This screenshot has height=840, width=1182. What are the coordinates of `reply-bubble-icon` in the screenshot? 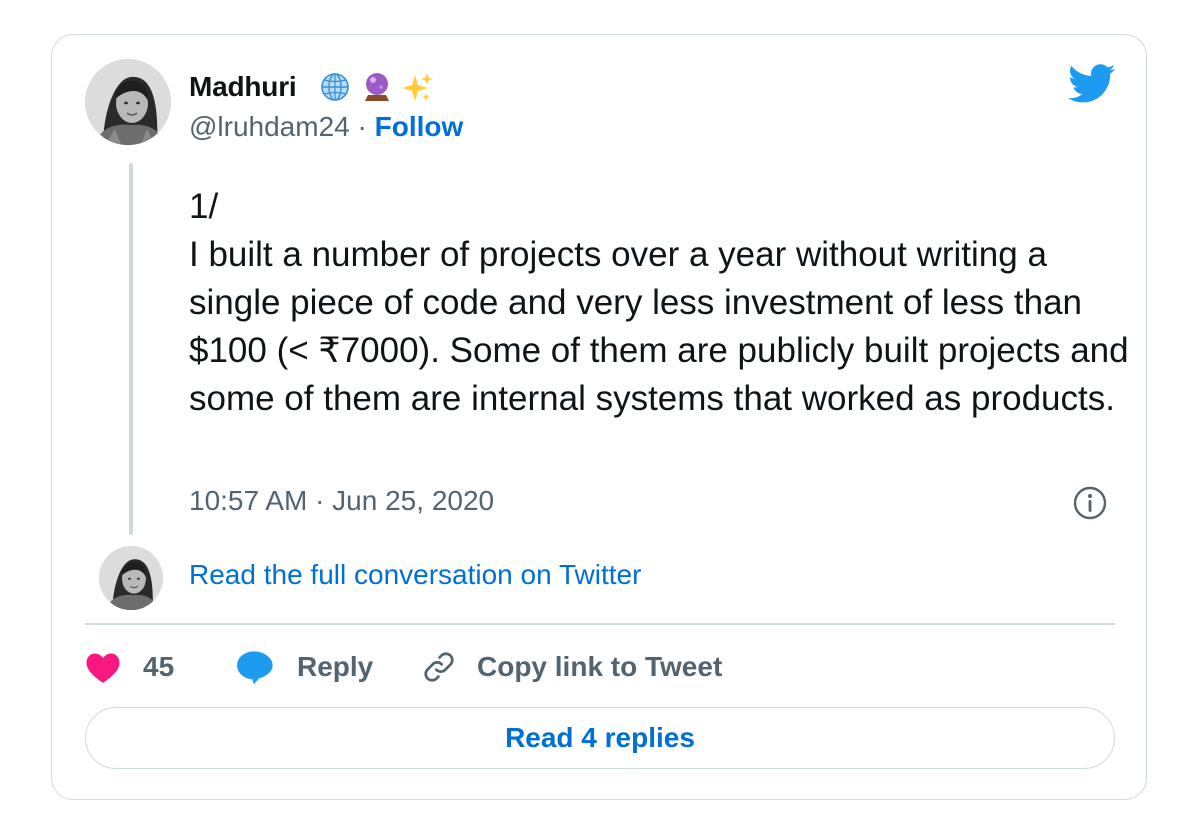 It's located at (255, 668).